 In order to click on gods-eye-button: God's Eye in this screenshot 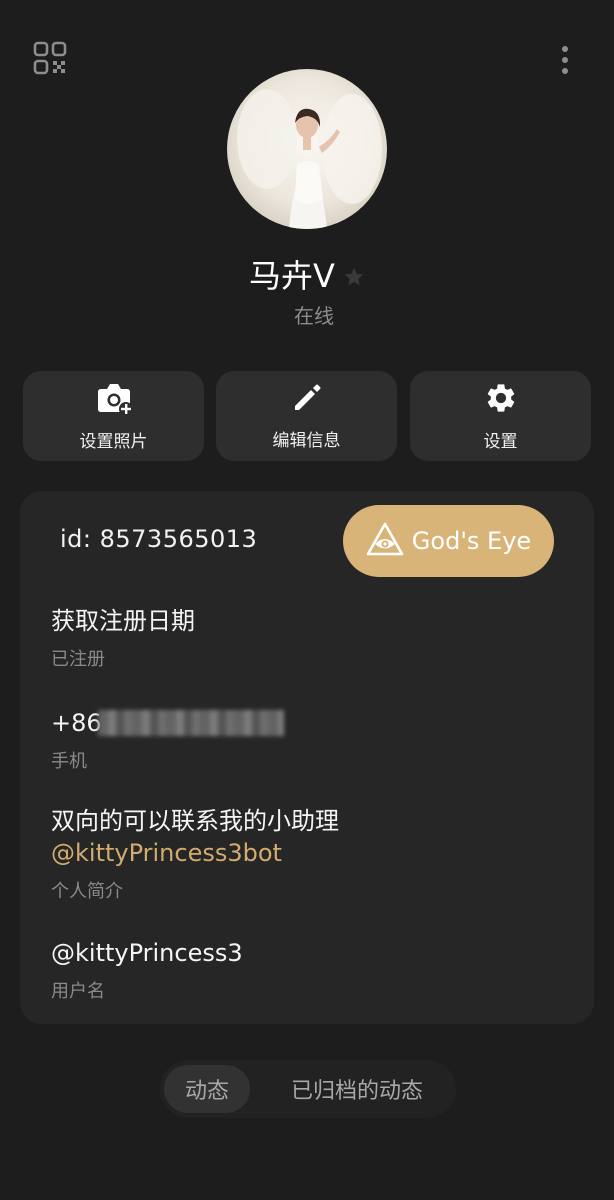, I will do `click(448, 541)`.